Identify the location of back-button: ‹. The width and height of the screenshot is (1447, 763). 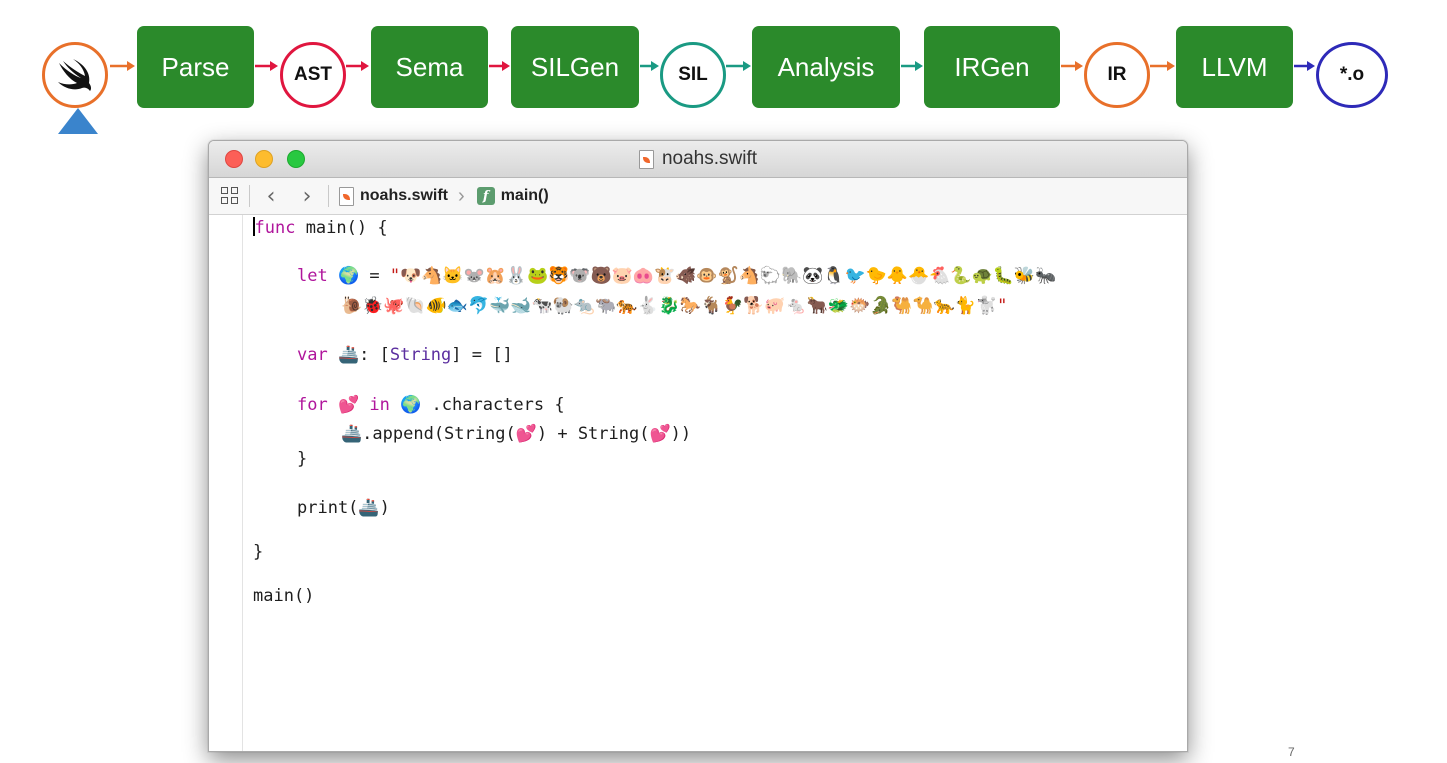
(271, 196).